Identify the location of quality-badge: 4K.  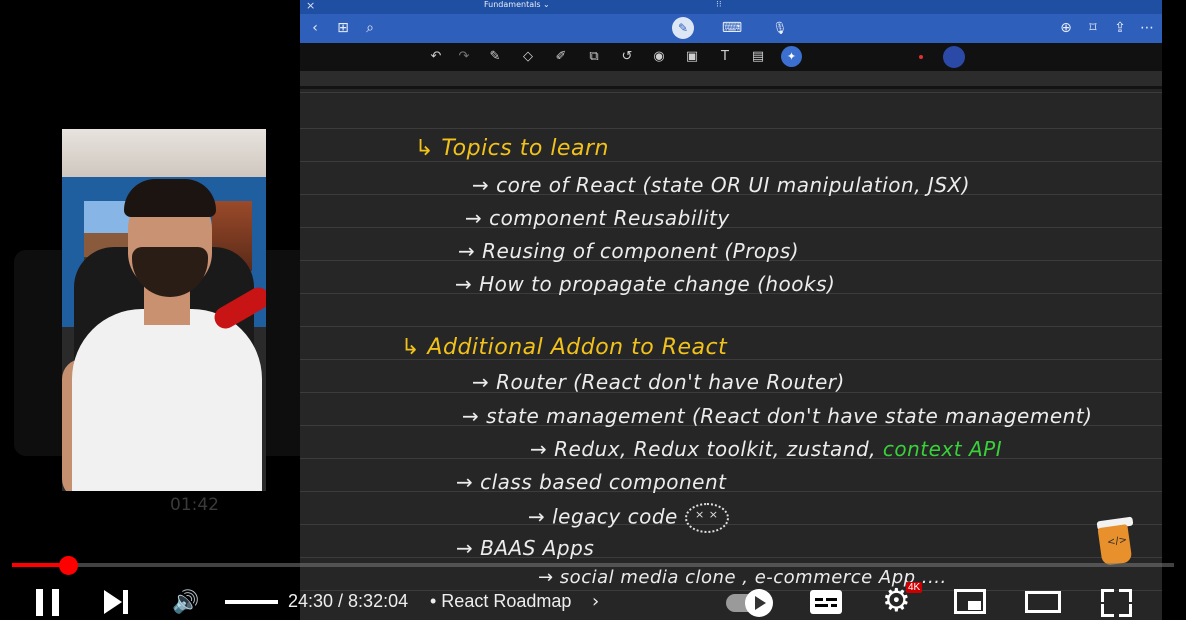
(914, 587).